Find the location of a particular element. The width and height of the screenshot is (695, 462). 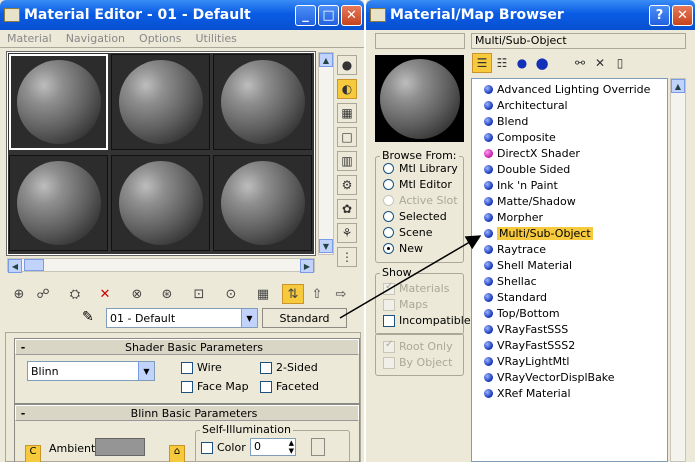

list-item: Multi/Sub-Object is located at coordinates (569, 233).